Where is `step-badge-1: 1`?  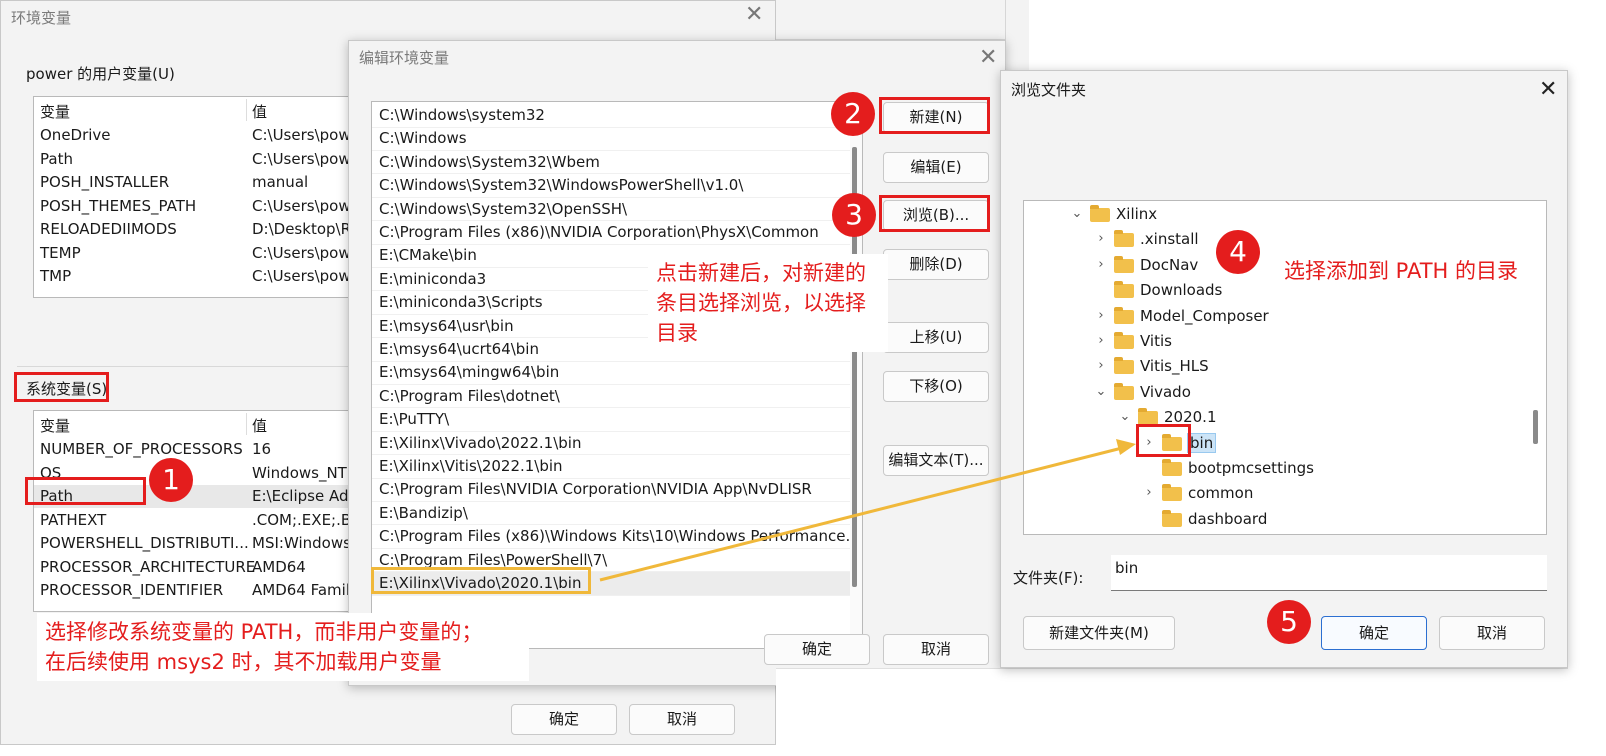 step-badge-1: 1 is located at coordinates (171, 480).